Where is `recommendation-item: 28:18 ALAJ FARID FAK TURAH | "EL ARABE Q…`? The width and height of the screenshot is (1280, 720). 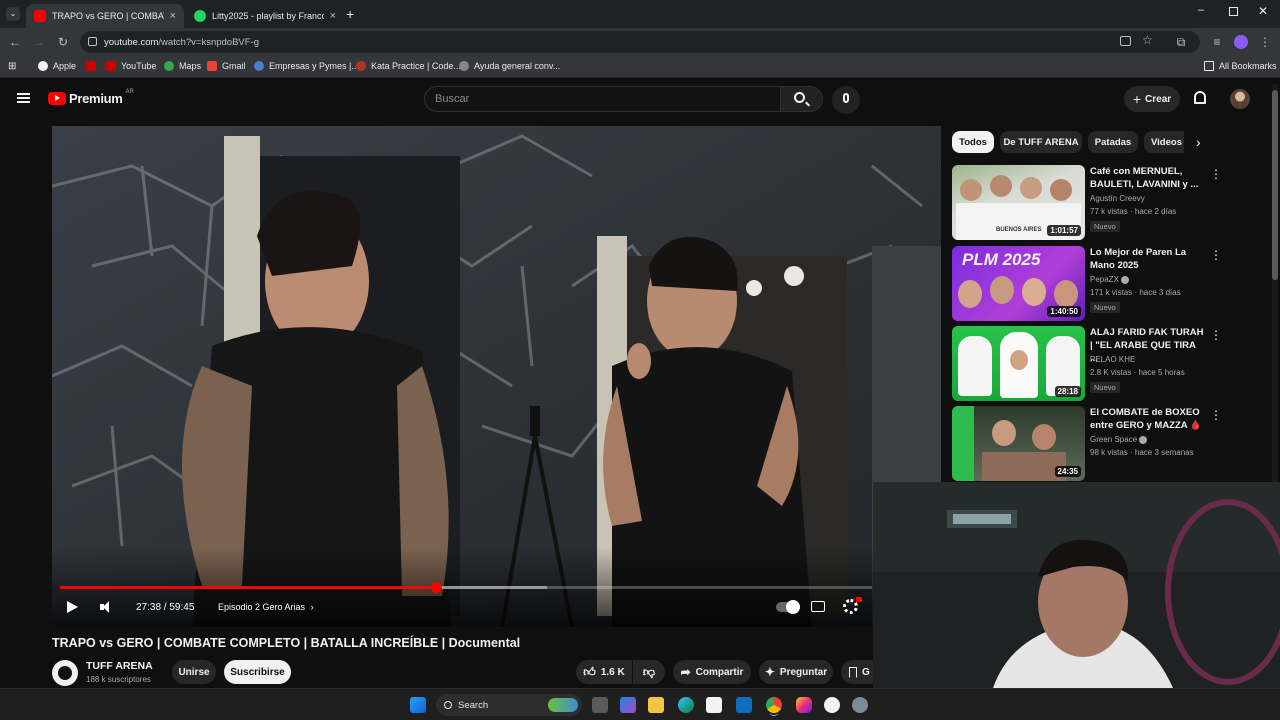
recommendation-item: 28:18 ALAJ FARID FAK TURAH | "EL ARABE Q… is located at coordinates (1112, 364).